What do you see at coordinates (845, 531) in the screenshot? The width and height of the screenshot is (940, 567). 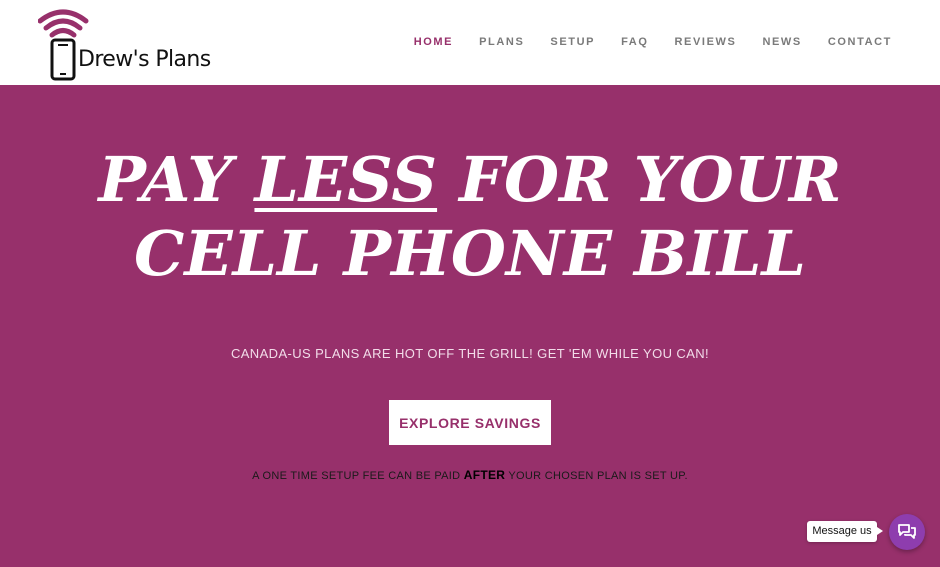 I see `message-us-bubble: Message us` at bounding box center [845, 531].